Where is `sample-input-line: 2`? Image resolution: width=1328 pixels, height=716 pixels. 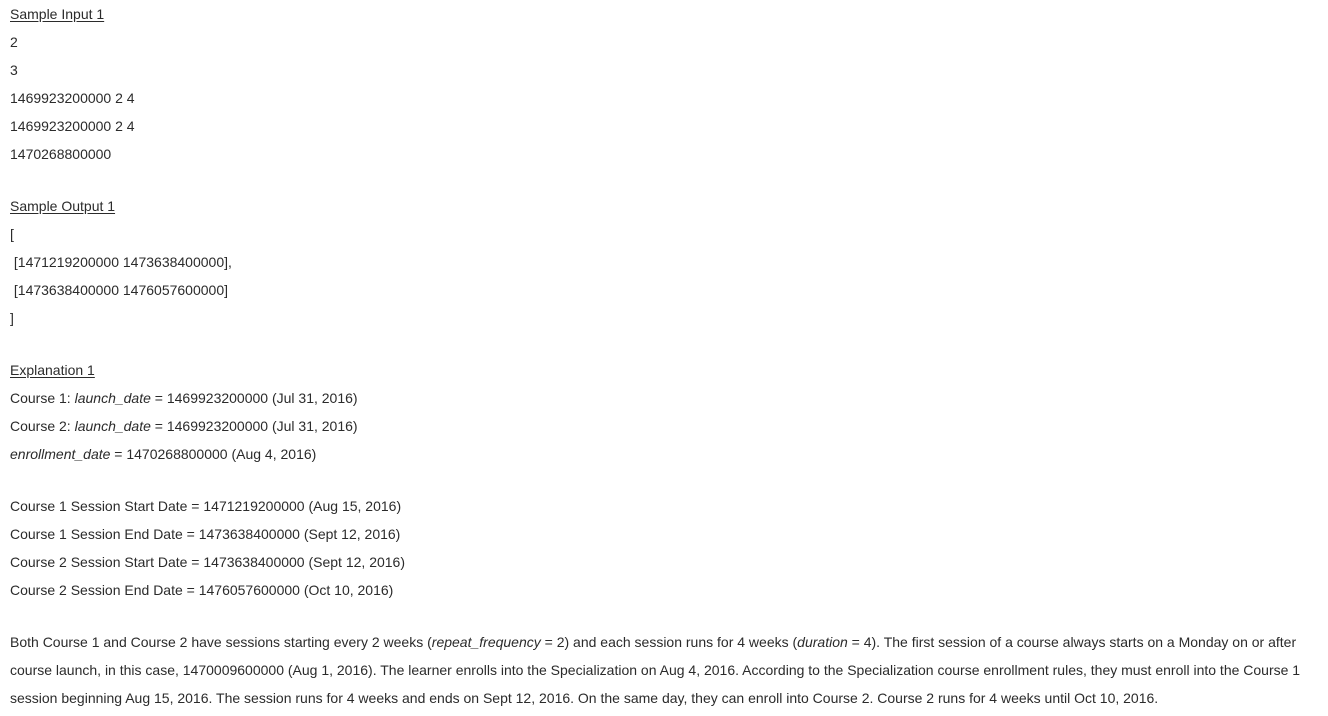 sample-input-line: 2 is located at coordinates (14, 42).